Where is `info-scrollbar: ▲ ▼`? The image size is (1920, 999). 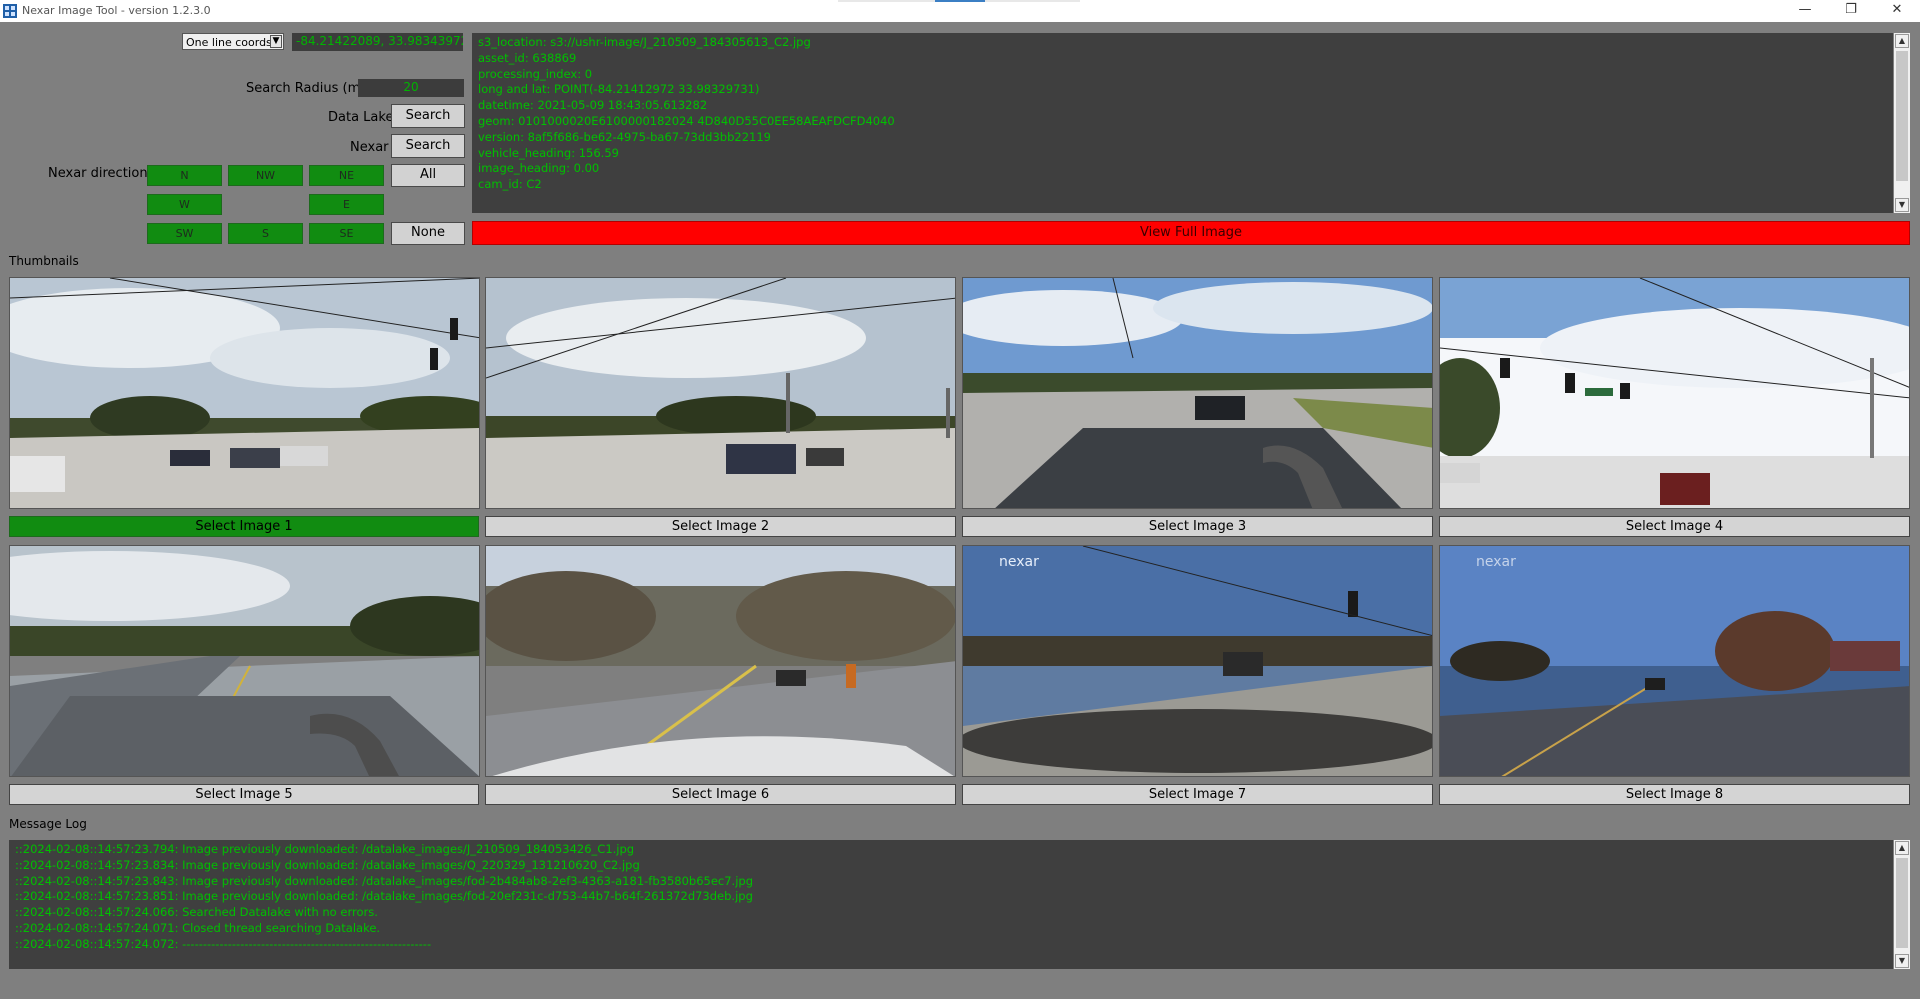
info-scrollbar: ▲ ▼ is located at coordinates (1902, 123).